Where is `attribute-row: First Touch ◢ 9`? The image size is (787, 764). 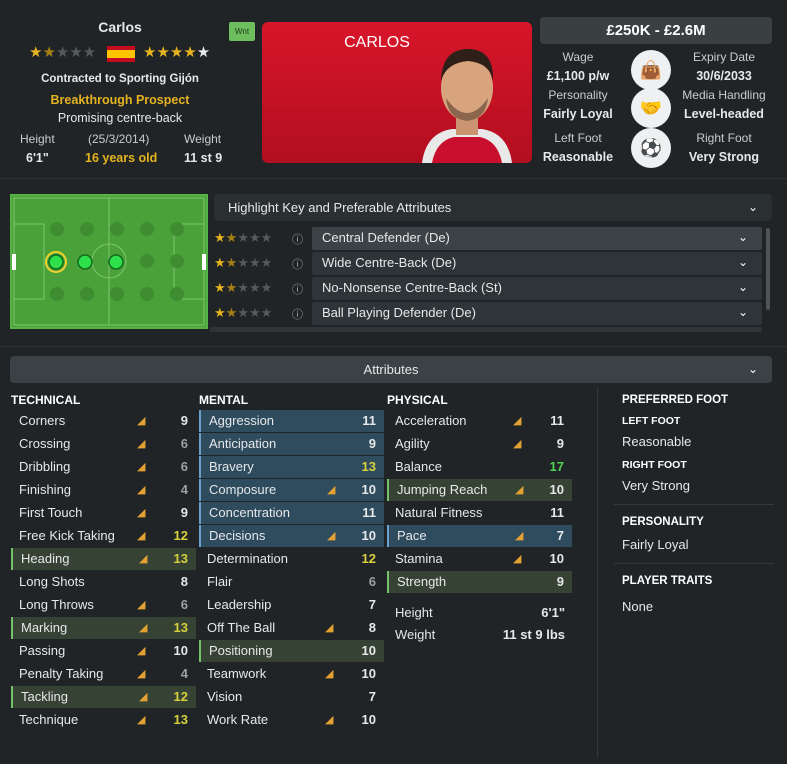 attribute-row: First Touch ◢ 9 is located at coordinates (103, 513).